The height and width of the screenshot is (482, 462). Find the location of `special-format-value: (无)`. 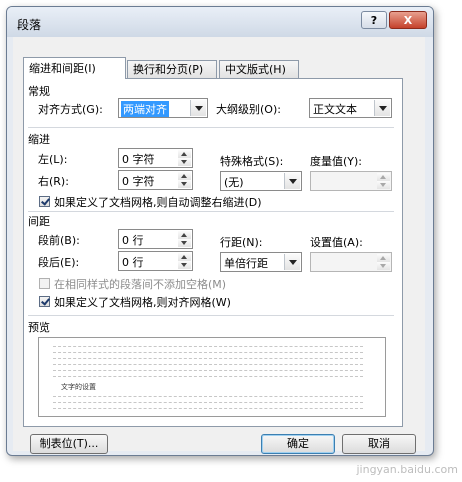

special-format-value: (无) is located at coordinates (234, 182).